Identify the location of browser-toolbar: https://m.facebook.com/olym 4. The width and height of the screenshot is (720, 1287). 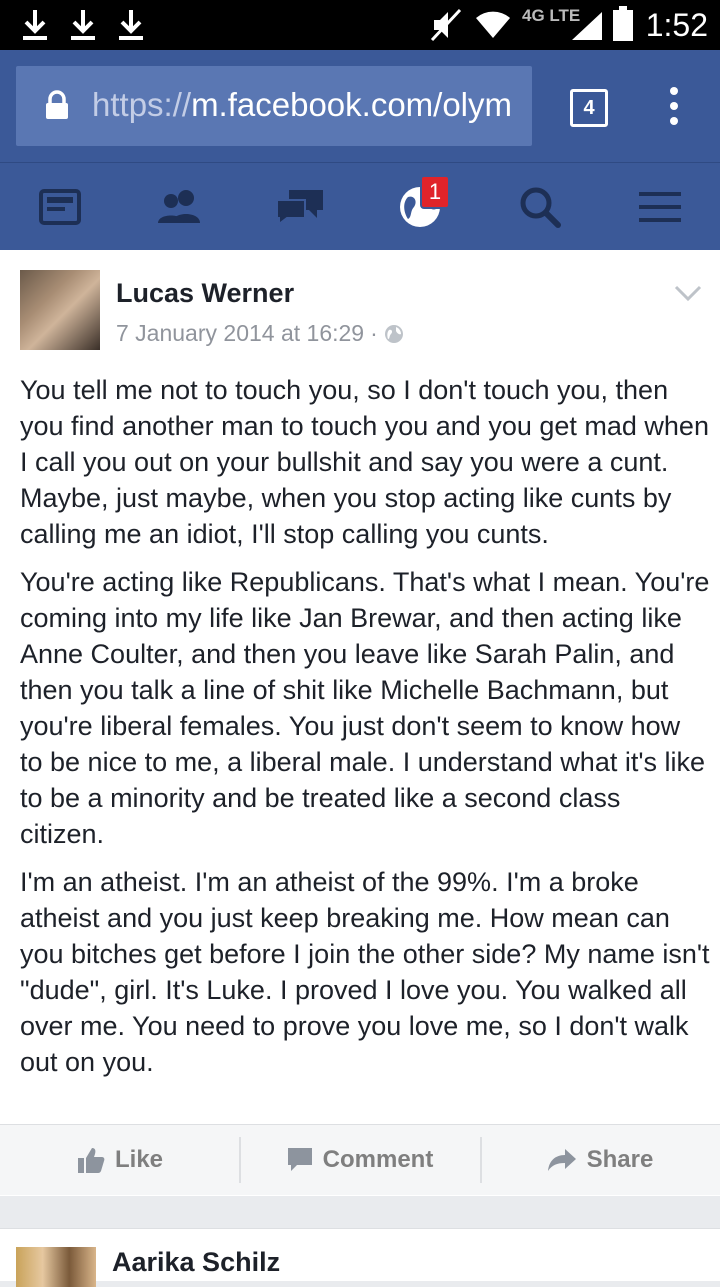
(360, 106).